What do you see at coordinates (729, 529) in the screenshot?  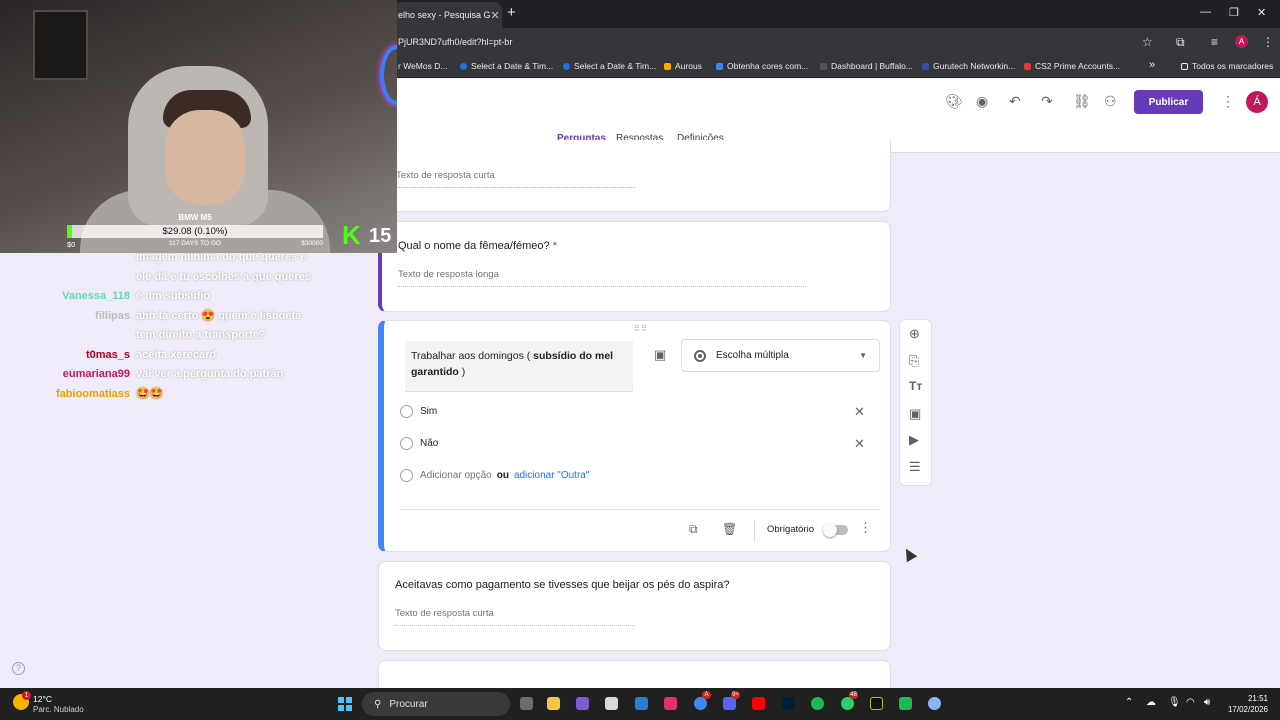 I see `trash-icon: 🗑︎` at bounding box center [729, 529].